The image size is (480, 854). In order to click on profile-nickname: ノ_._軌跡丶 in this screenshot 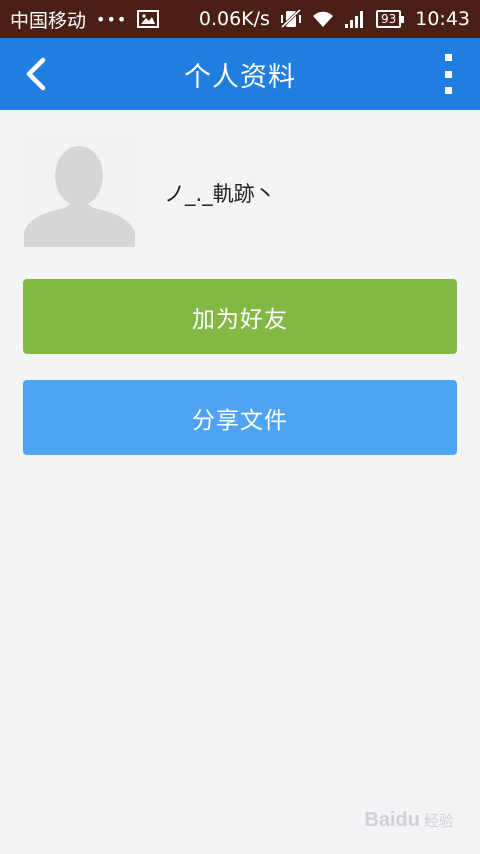, I will do `click(220, 194)`.